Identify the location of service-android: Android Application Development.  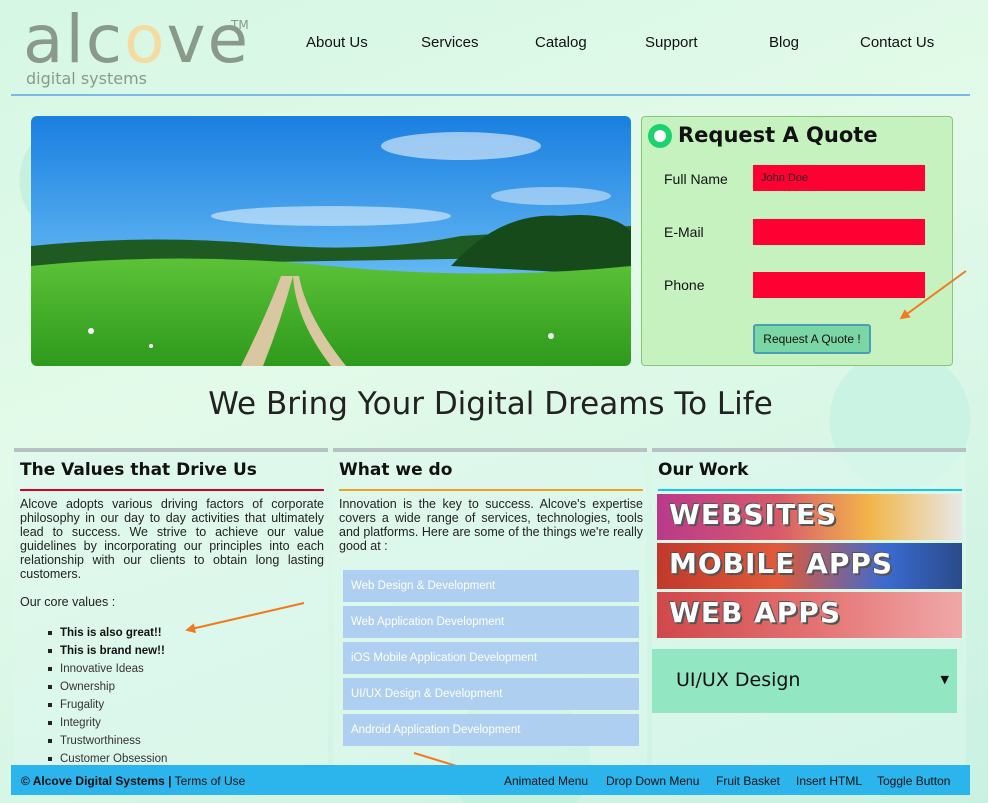
(491, 730).